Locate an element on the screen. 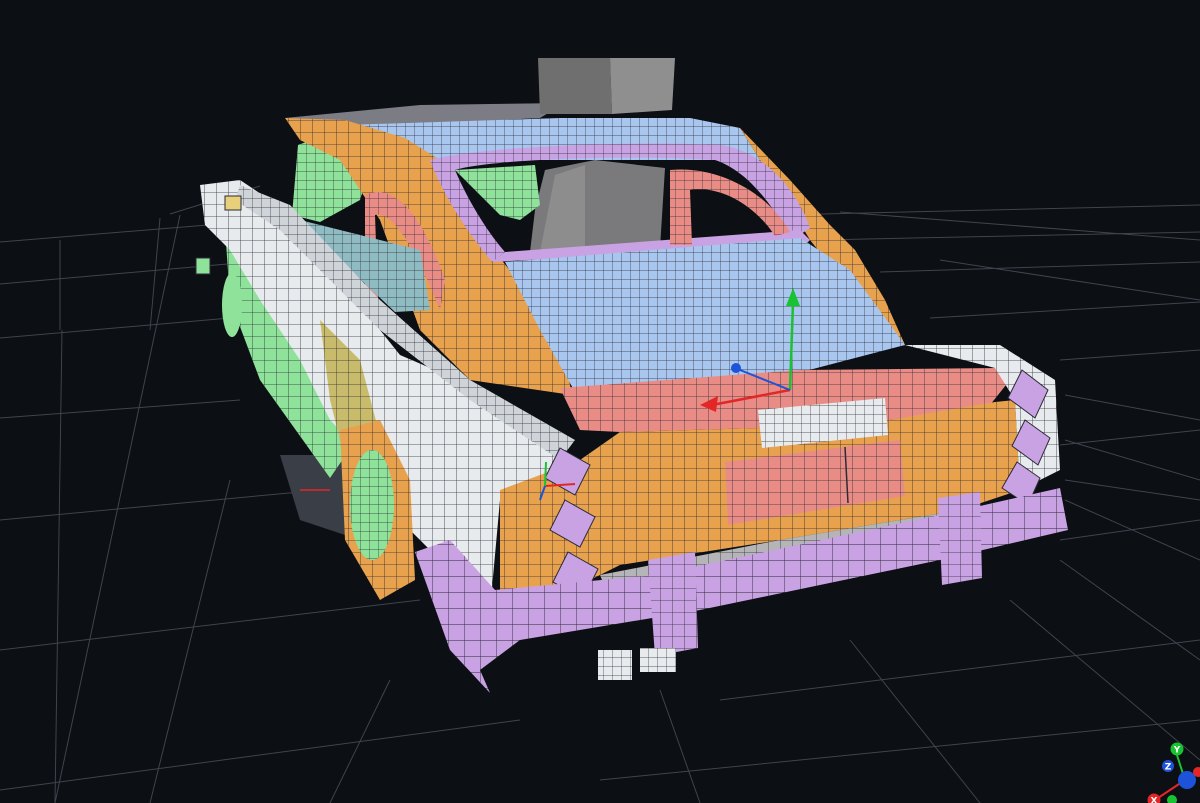 The height and width of the screenshot is (803, 1200). roof-block-front is located at coordinates (575, 86).